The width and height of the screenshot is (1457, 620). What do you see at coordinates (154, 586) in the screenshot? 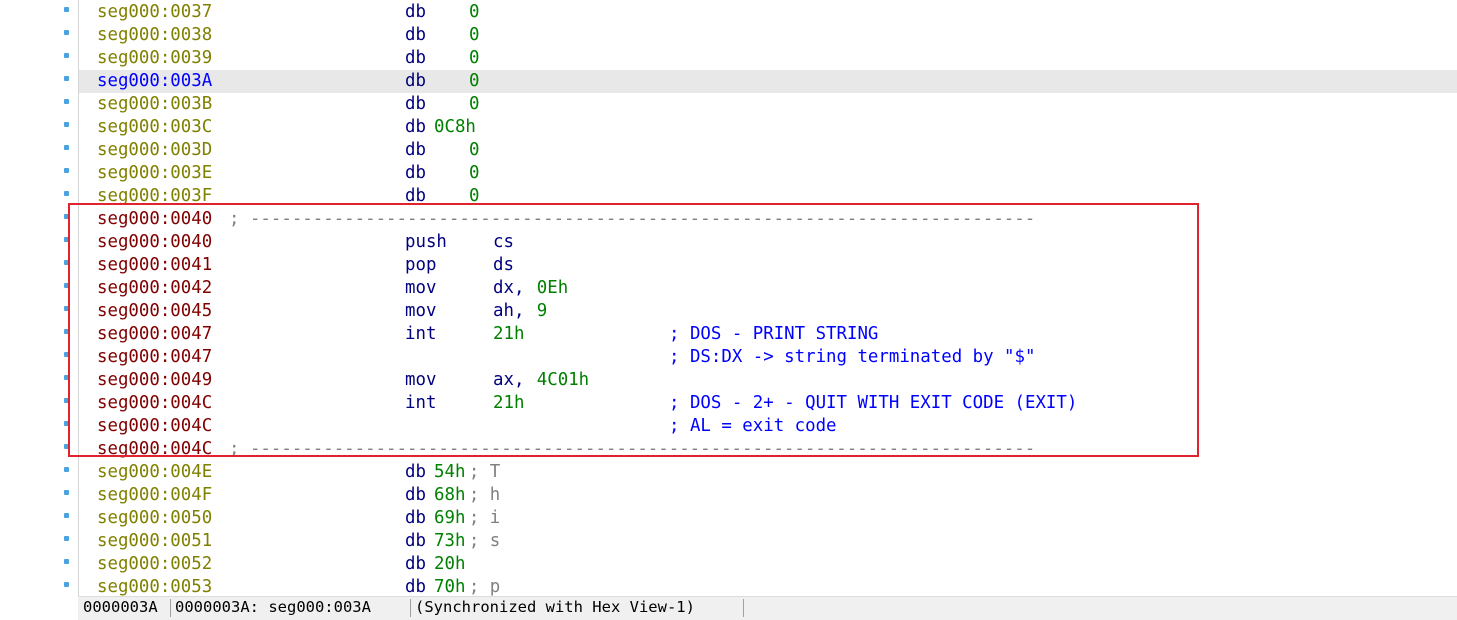
I see `address-label: seg000:0053` at bounding box center [154, 586].